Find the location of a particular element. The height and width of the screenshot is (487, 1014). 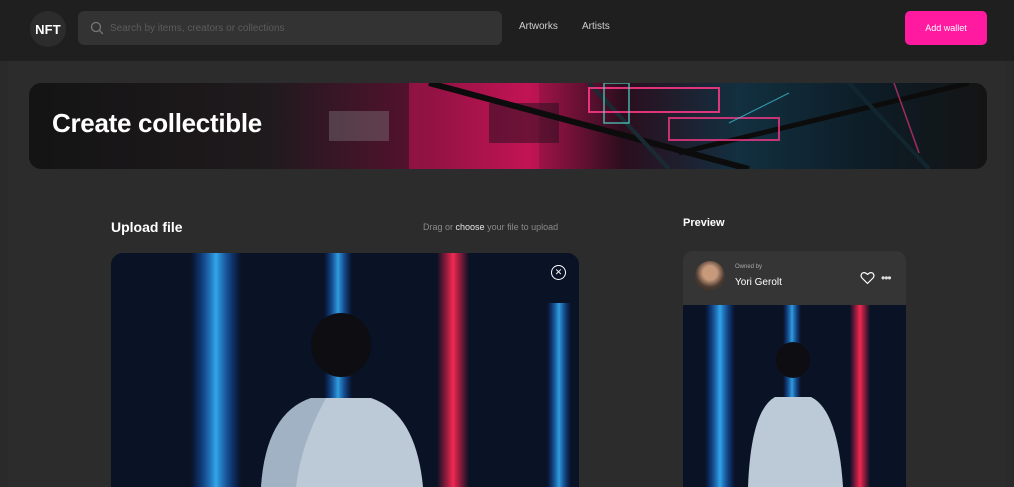

nav-artworks-link: Artworks is located at coordinates (538, 26).